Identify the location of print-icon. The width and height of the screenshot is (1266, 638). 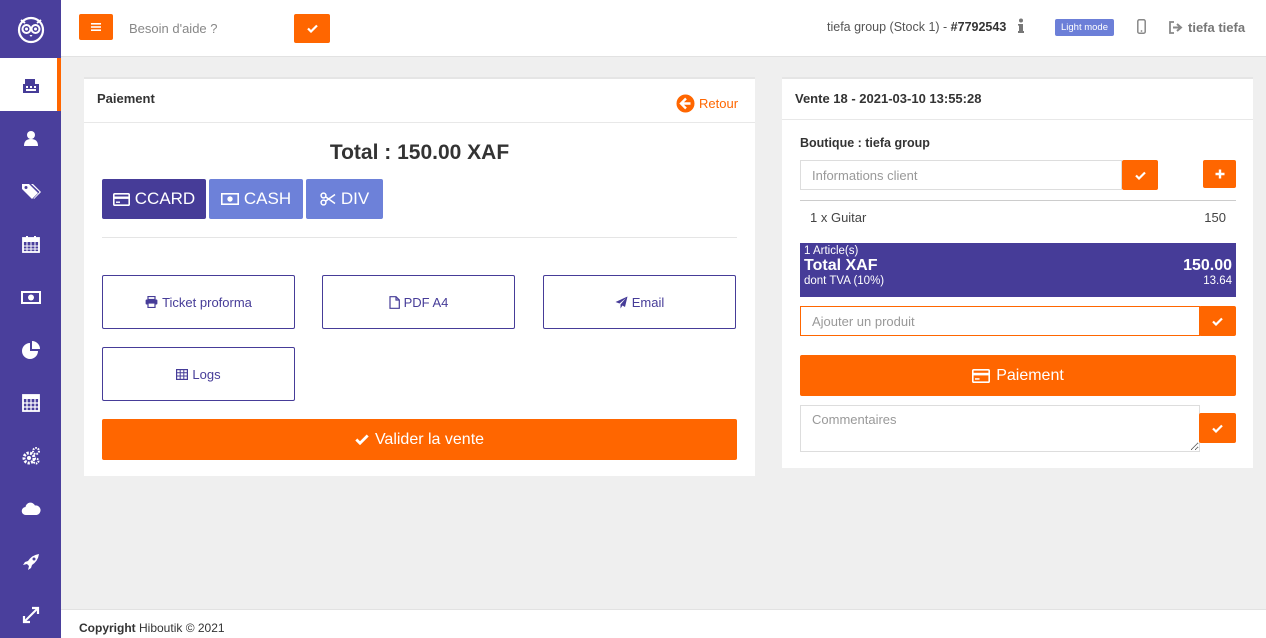
(151, 302).